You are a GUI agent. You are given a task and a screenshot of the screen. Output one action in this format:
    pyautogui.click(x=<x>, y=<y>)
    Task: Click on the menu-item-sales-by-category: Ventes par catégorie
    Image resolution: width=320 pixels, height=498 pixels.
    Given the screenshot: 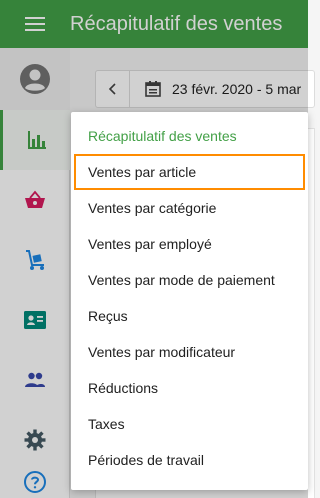 What is the action you would take?
    pyautogui.click(x=189, y=208)
    